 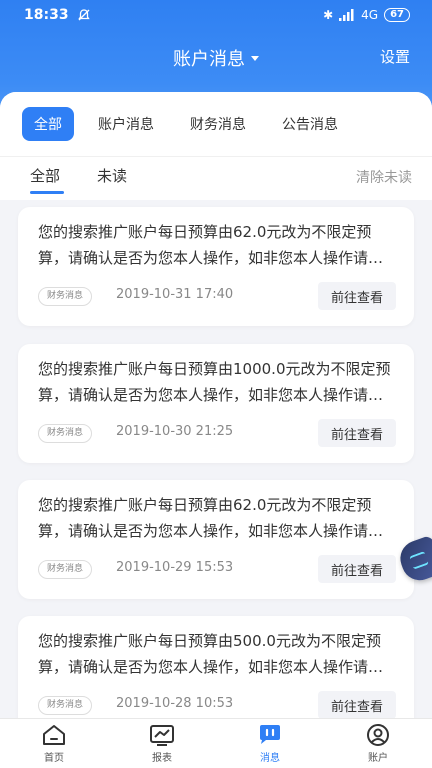 What do you see at coordinates (112, 175) in the screenshot?
I see `filter-unread: 未读` at bounding box center [112, 175].